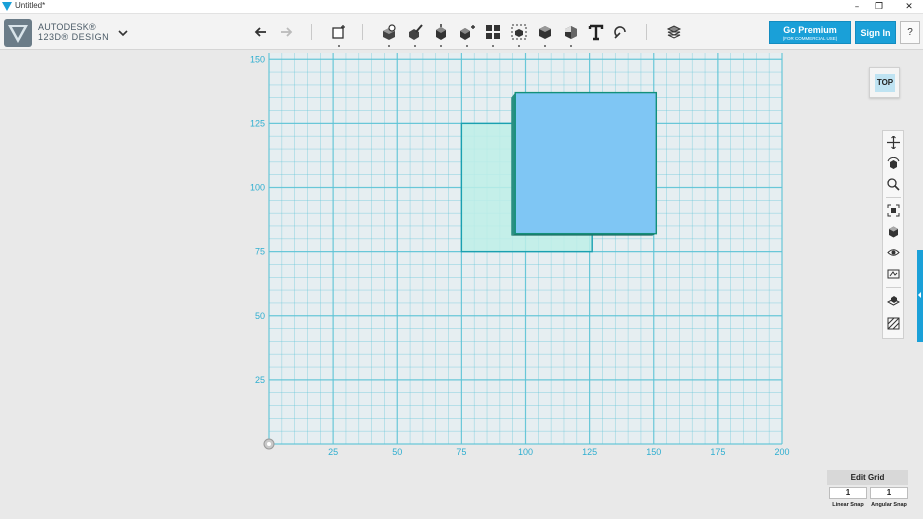 The width and height of the screenshot is (923, 519). What do you see at coordinates (571, 34) in the screenshot?
I see `material-icon` at bounding box center [571, 34].